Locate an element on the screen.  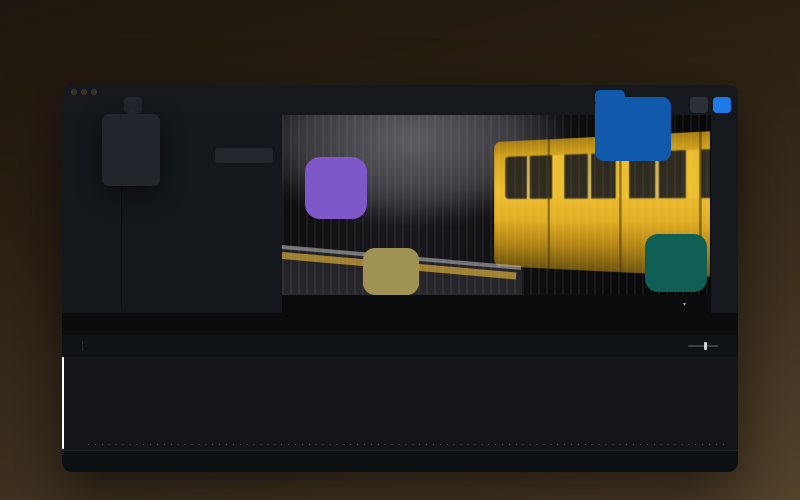
timeline-minimap is located at coordinates (400, 324).